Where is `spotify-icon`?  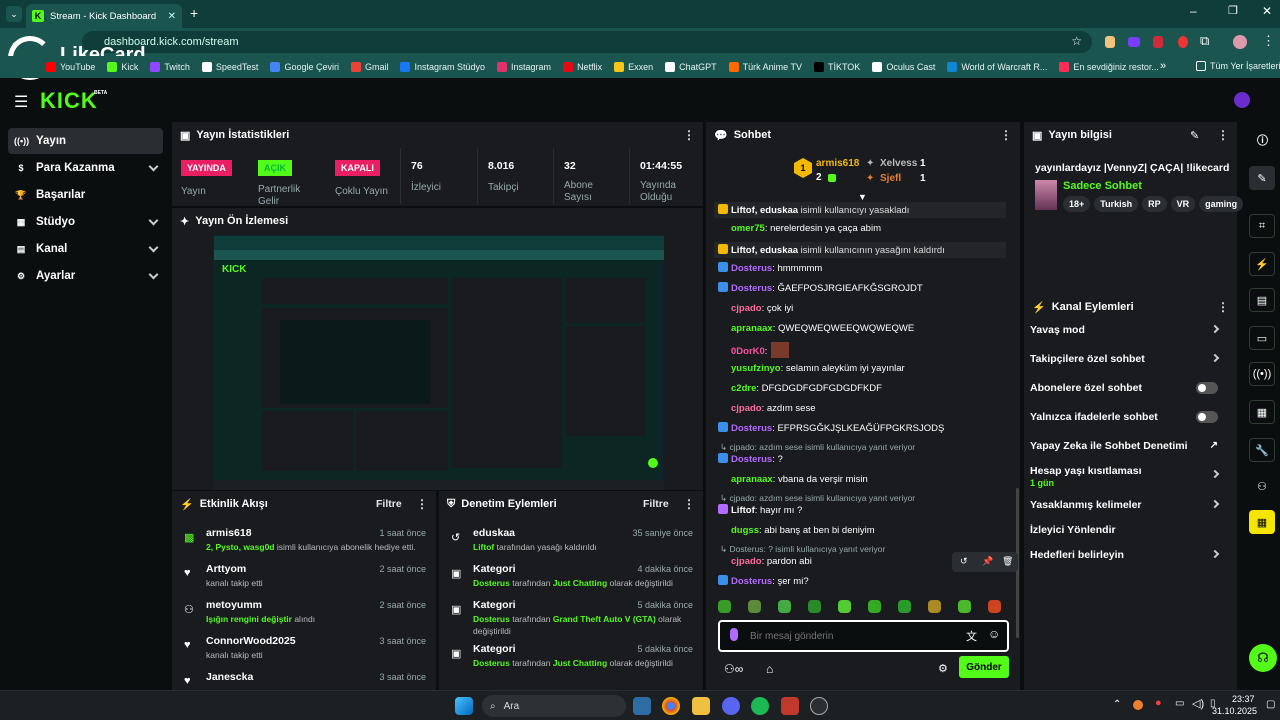 spotify-icon is located at coordinates (760, 706).